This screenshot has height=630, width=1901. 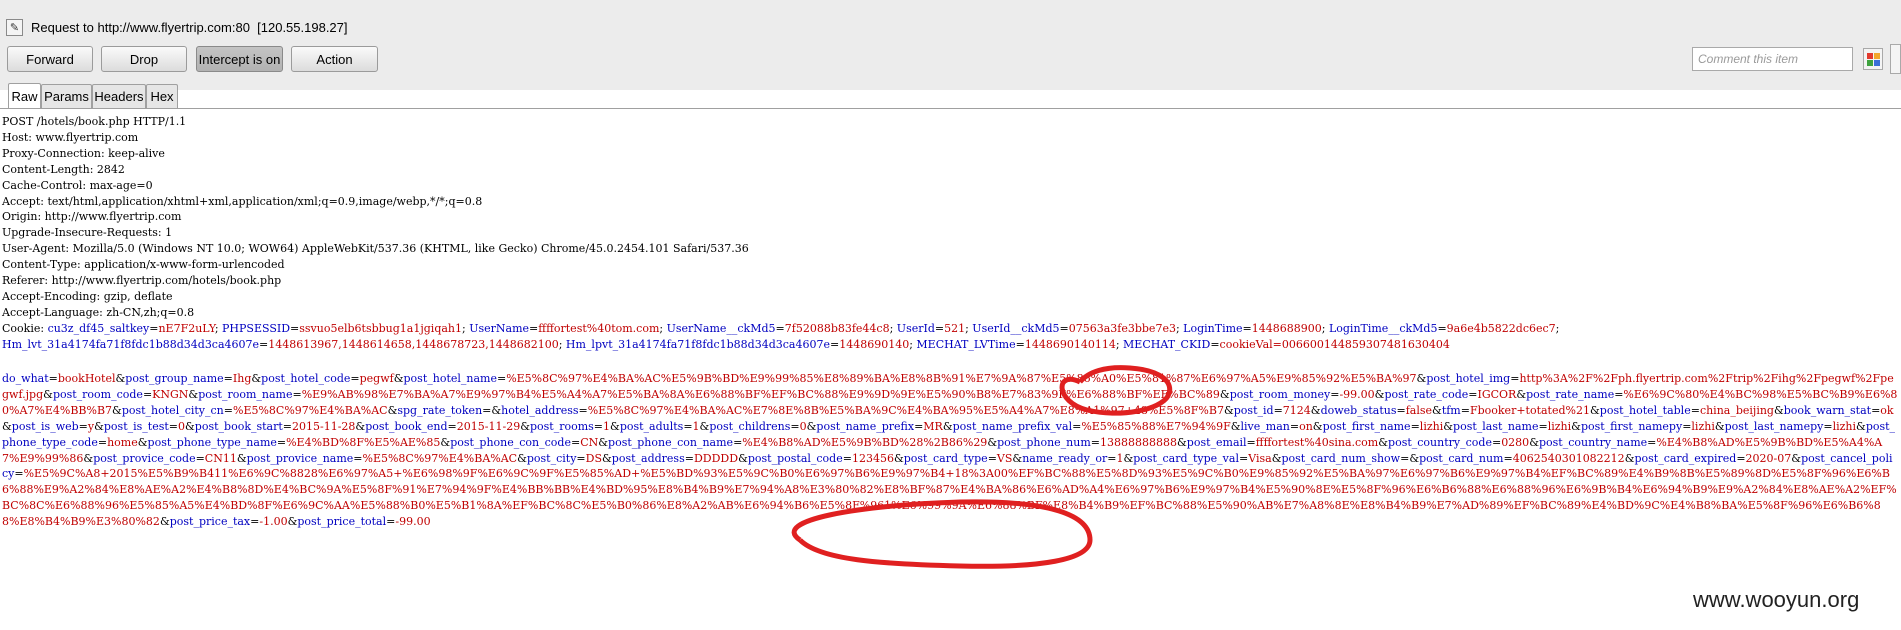 What do you see at coordinates (172, 410) in the screenshot?
I see `param-key: post_hotel_city_cn` at bounding box center [172, 410].